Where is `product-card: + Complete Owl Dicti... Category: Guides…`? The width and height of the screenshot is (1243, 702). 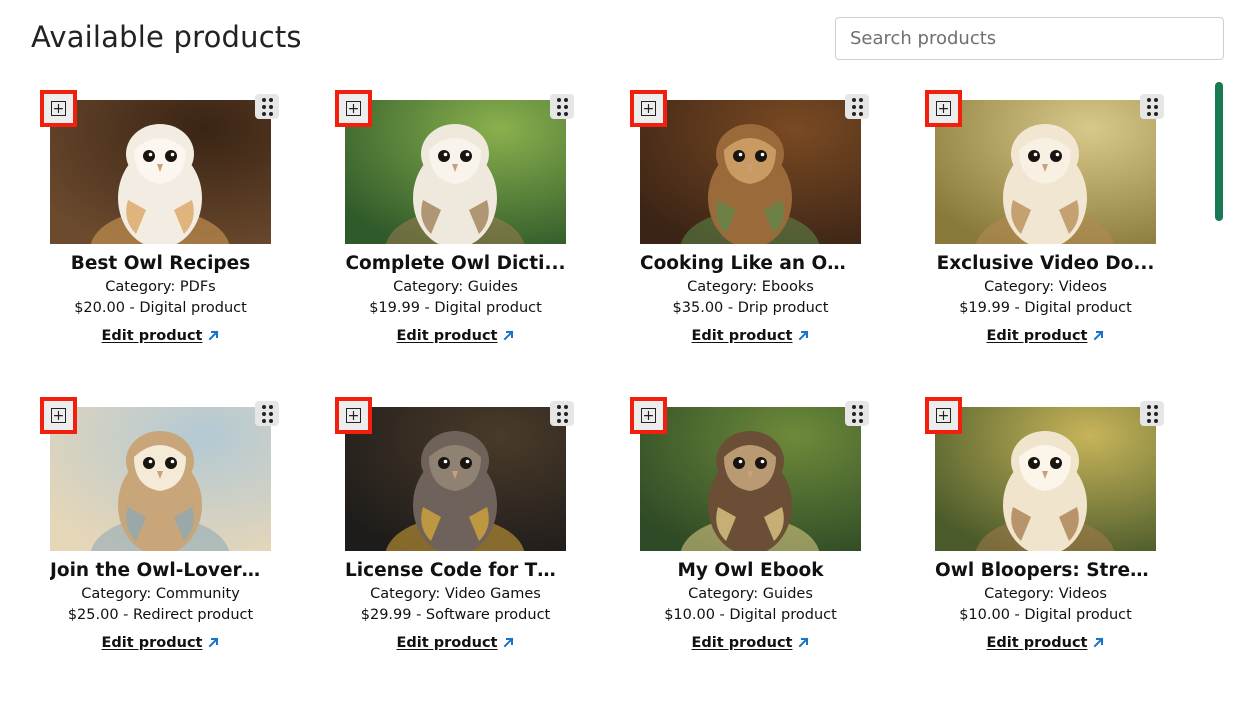
product-card: + Complete Owl Dicti... Category: Guides… is located at coordinates (465, 235).